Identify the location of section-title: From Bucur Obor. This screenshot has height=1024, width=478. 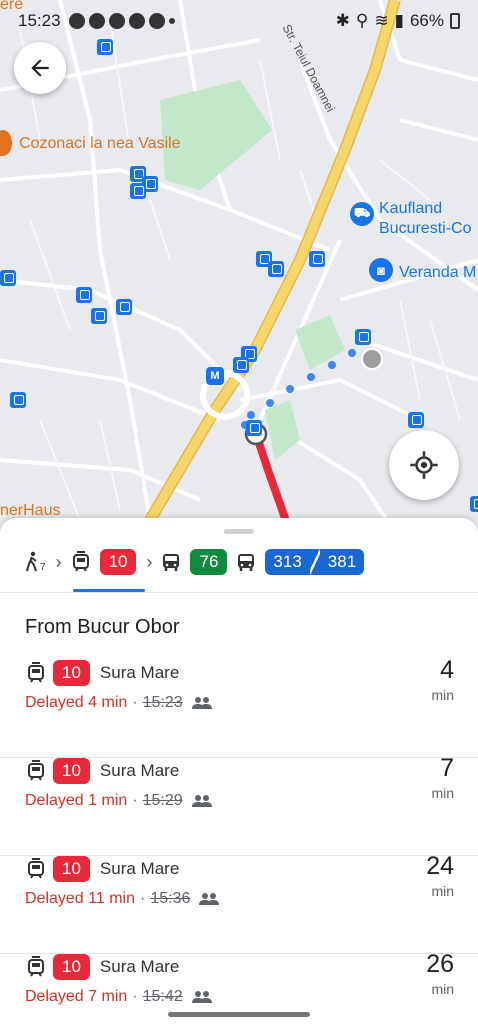
(102, 627).